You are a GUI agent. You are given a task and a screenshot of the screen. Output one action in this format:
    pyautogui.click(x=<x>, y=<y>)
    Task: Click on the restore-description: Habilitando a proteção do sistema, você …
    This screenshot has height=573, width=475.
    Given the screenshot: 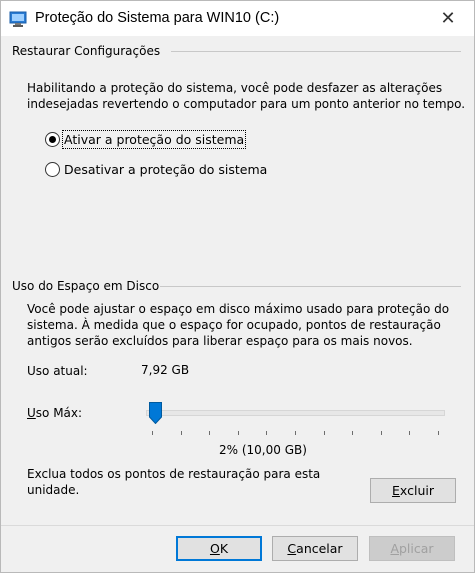 What is the action you would take?
    pyautogui.click(x=246, y=96)
    